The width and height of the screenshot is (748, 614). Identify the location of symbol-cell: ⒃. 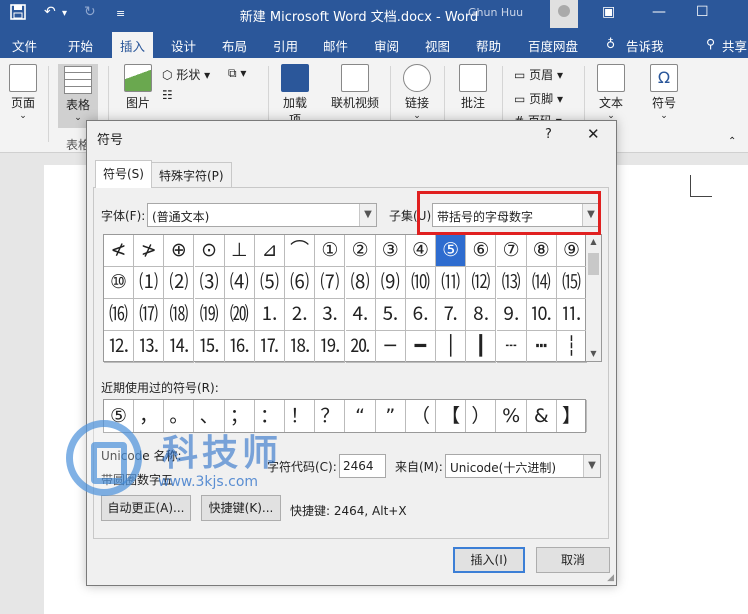
(119, 315).